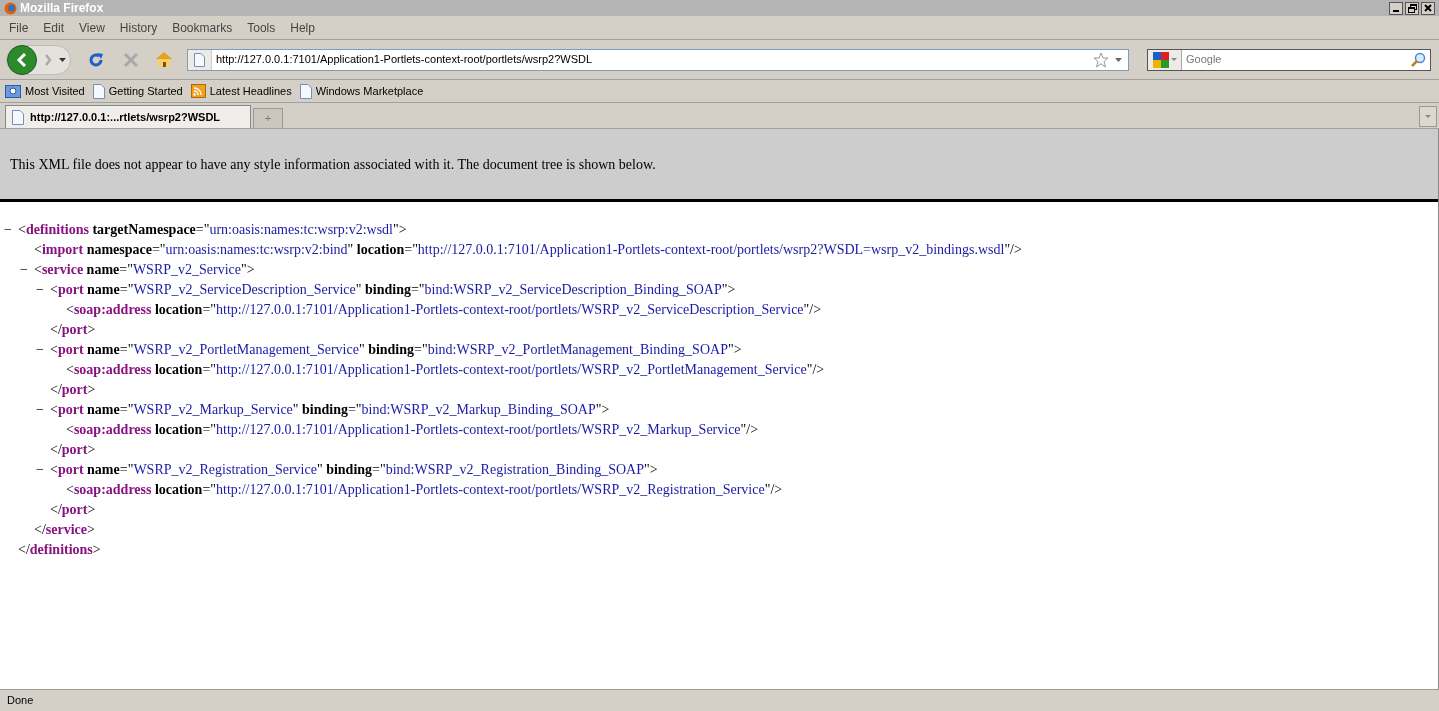  What do you see at coordinates (333, 164) in the screenshot?
I see `info-message: This XML file does not appear to have any style information associated with it. The document tree is shown below.` at bounding box center [333, 164].